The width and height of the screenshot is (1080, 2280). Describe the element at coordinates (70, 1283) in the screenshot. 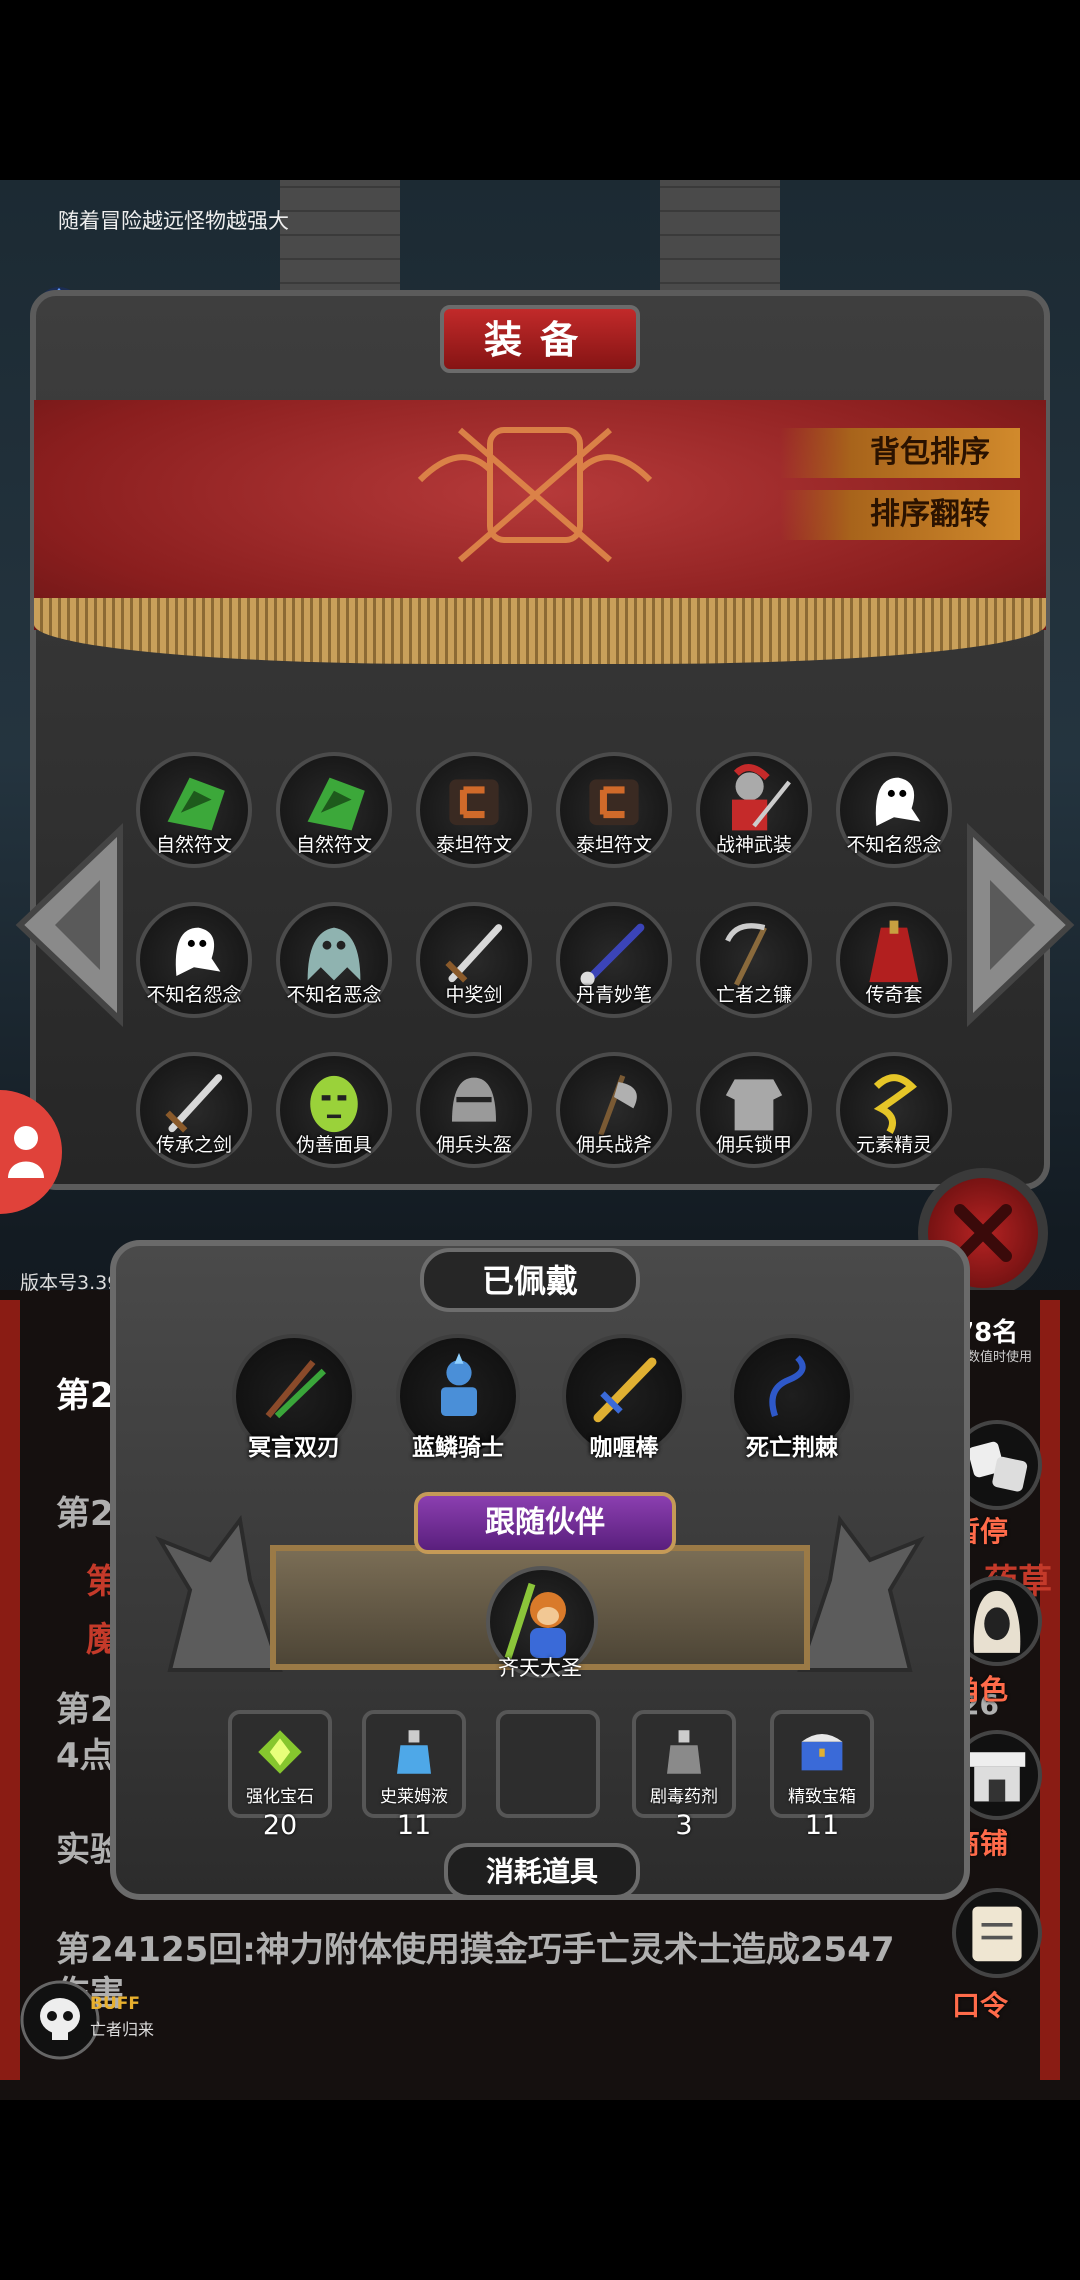

I see `version-label: 版本号3.39` at that location.